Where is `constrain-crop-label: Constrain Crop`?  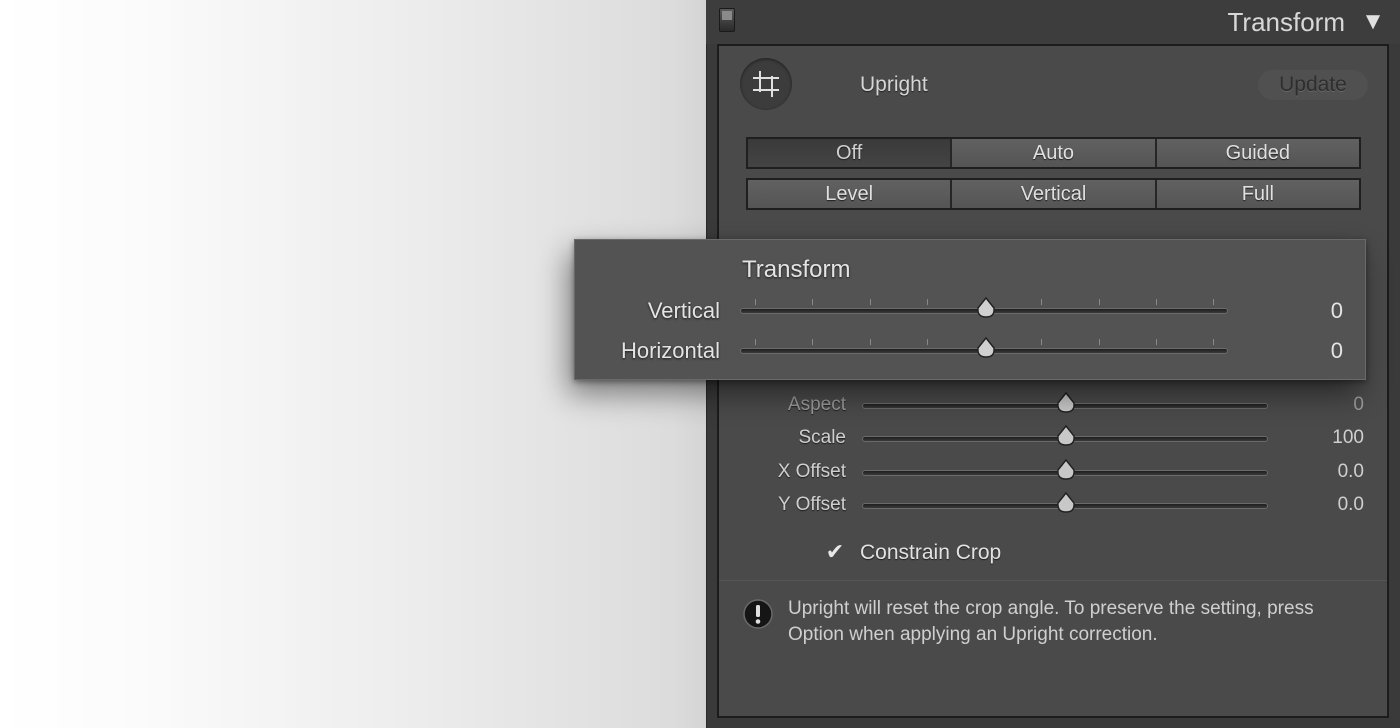
constrain-crop-label: Constrain Crop is located at coordinates (960, 553).